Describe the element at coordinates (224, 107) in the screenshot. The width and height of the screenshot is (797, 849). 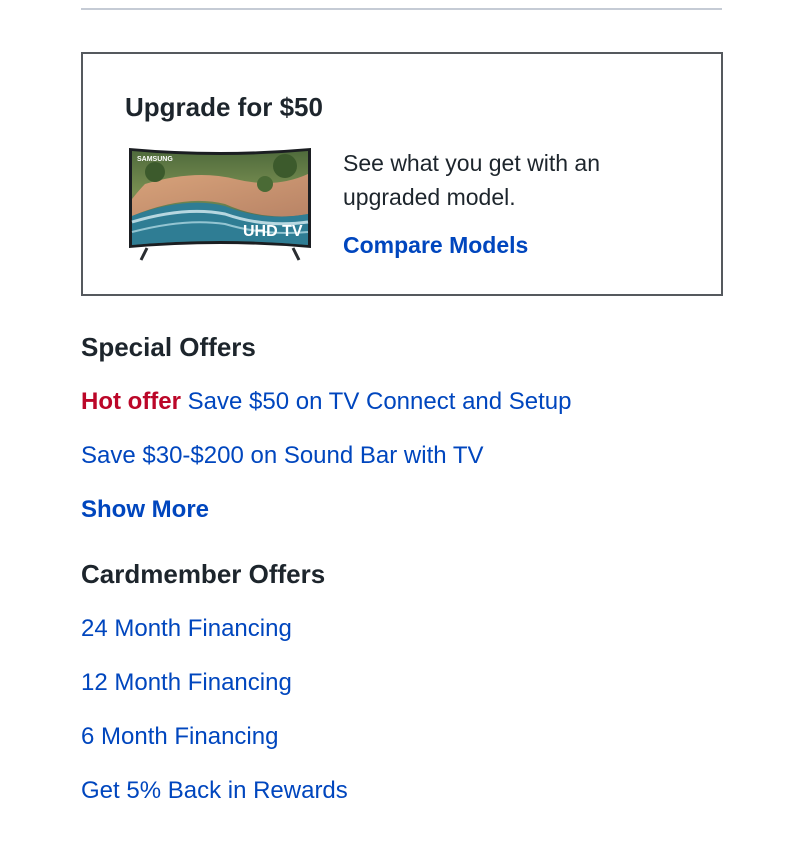
I see `upgrade-title: Upgrade for $50` at that location.